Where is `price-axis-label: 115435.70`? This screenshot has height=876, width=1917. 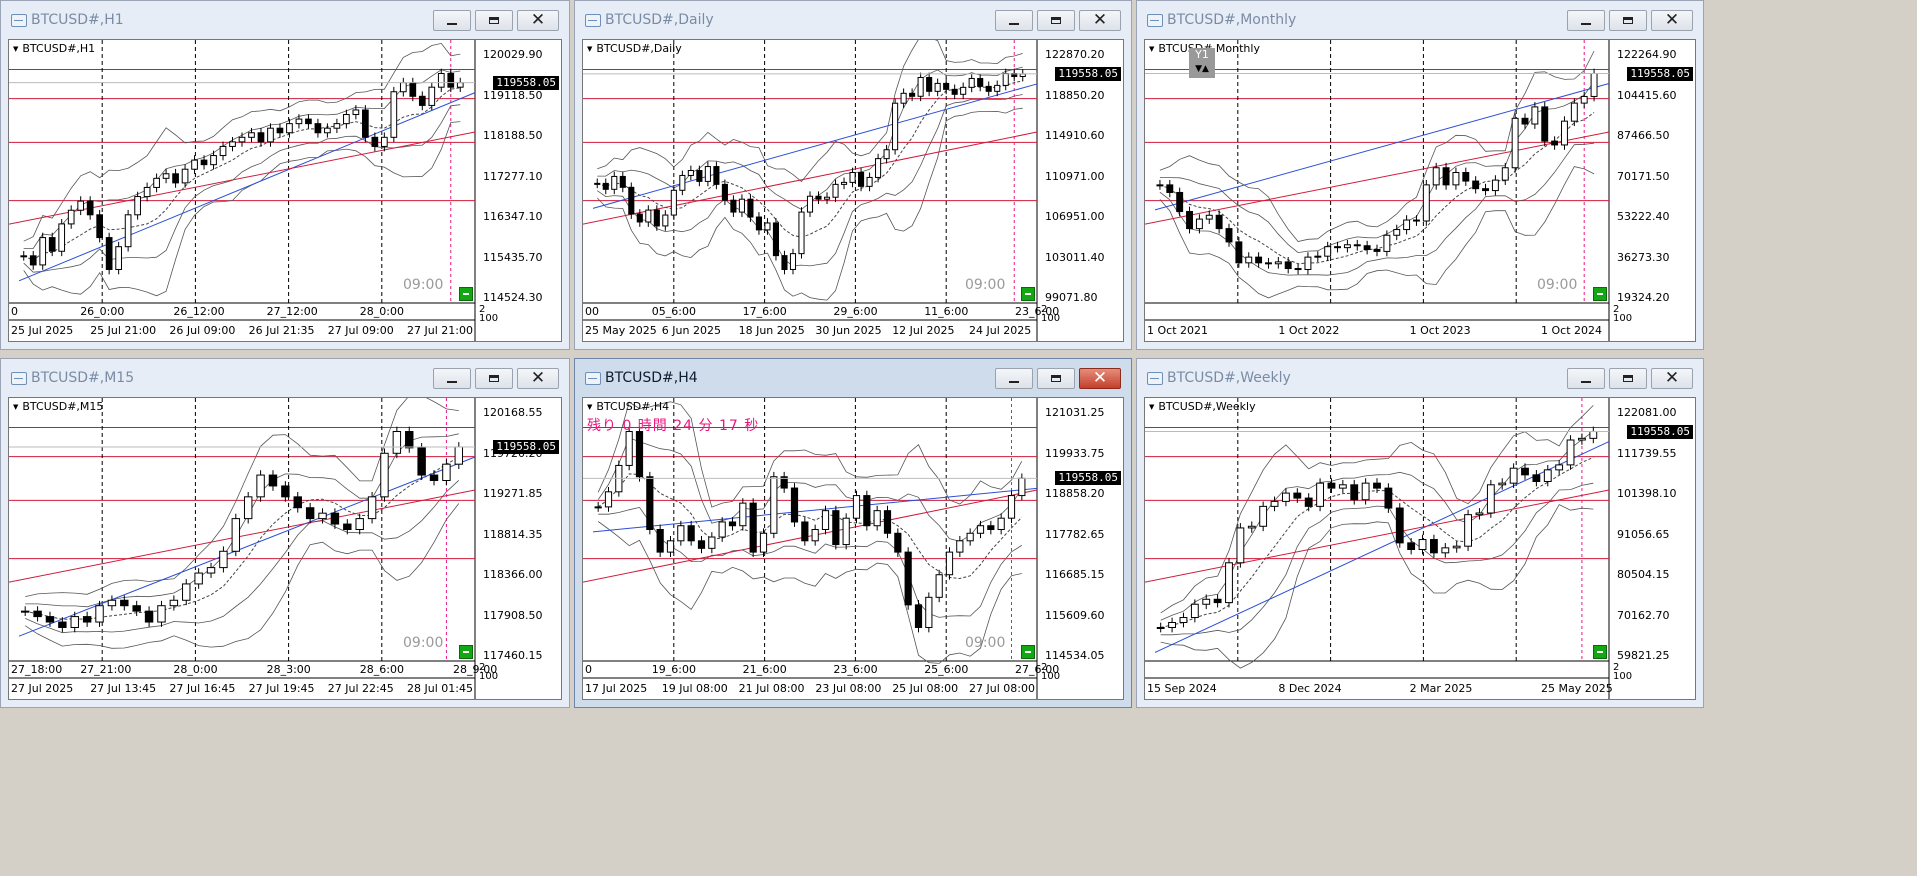 price-axis-label: 115435.70 is located at coordinates (513, 257).